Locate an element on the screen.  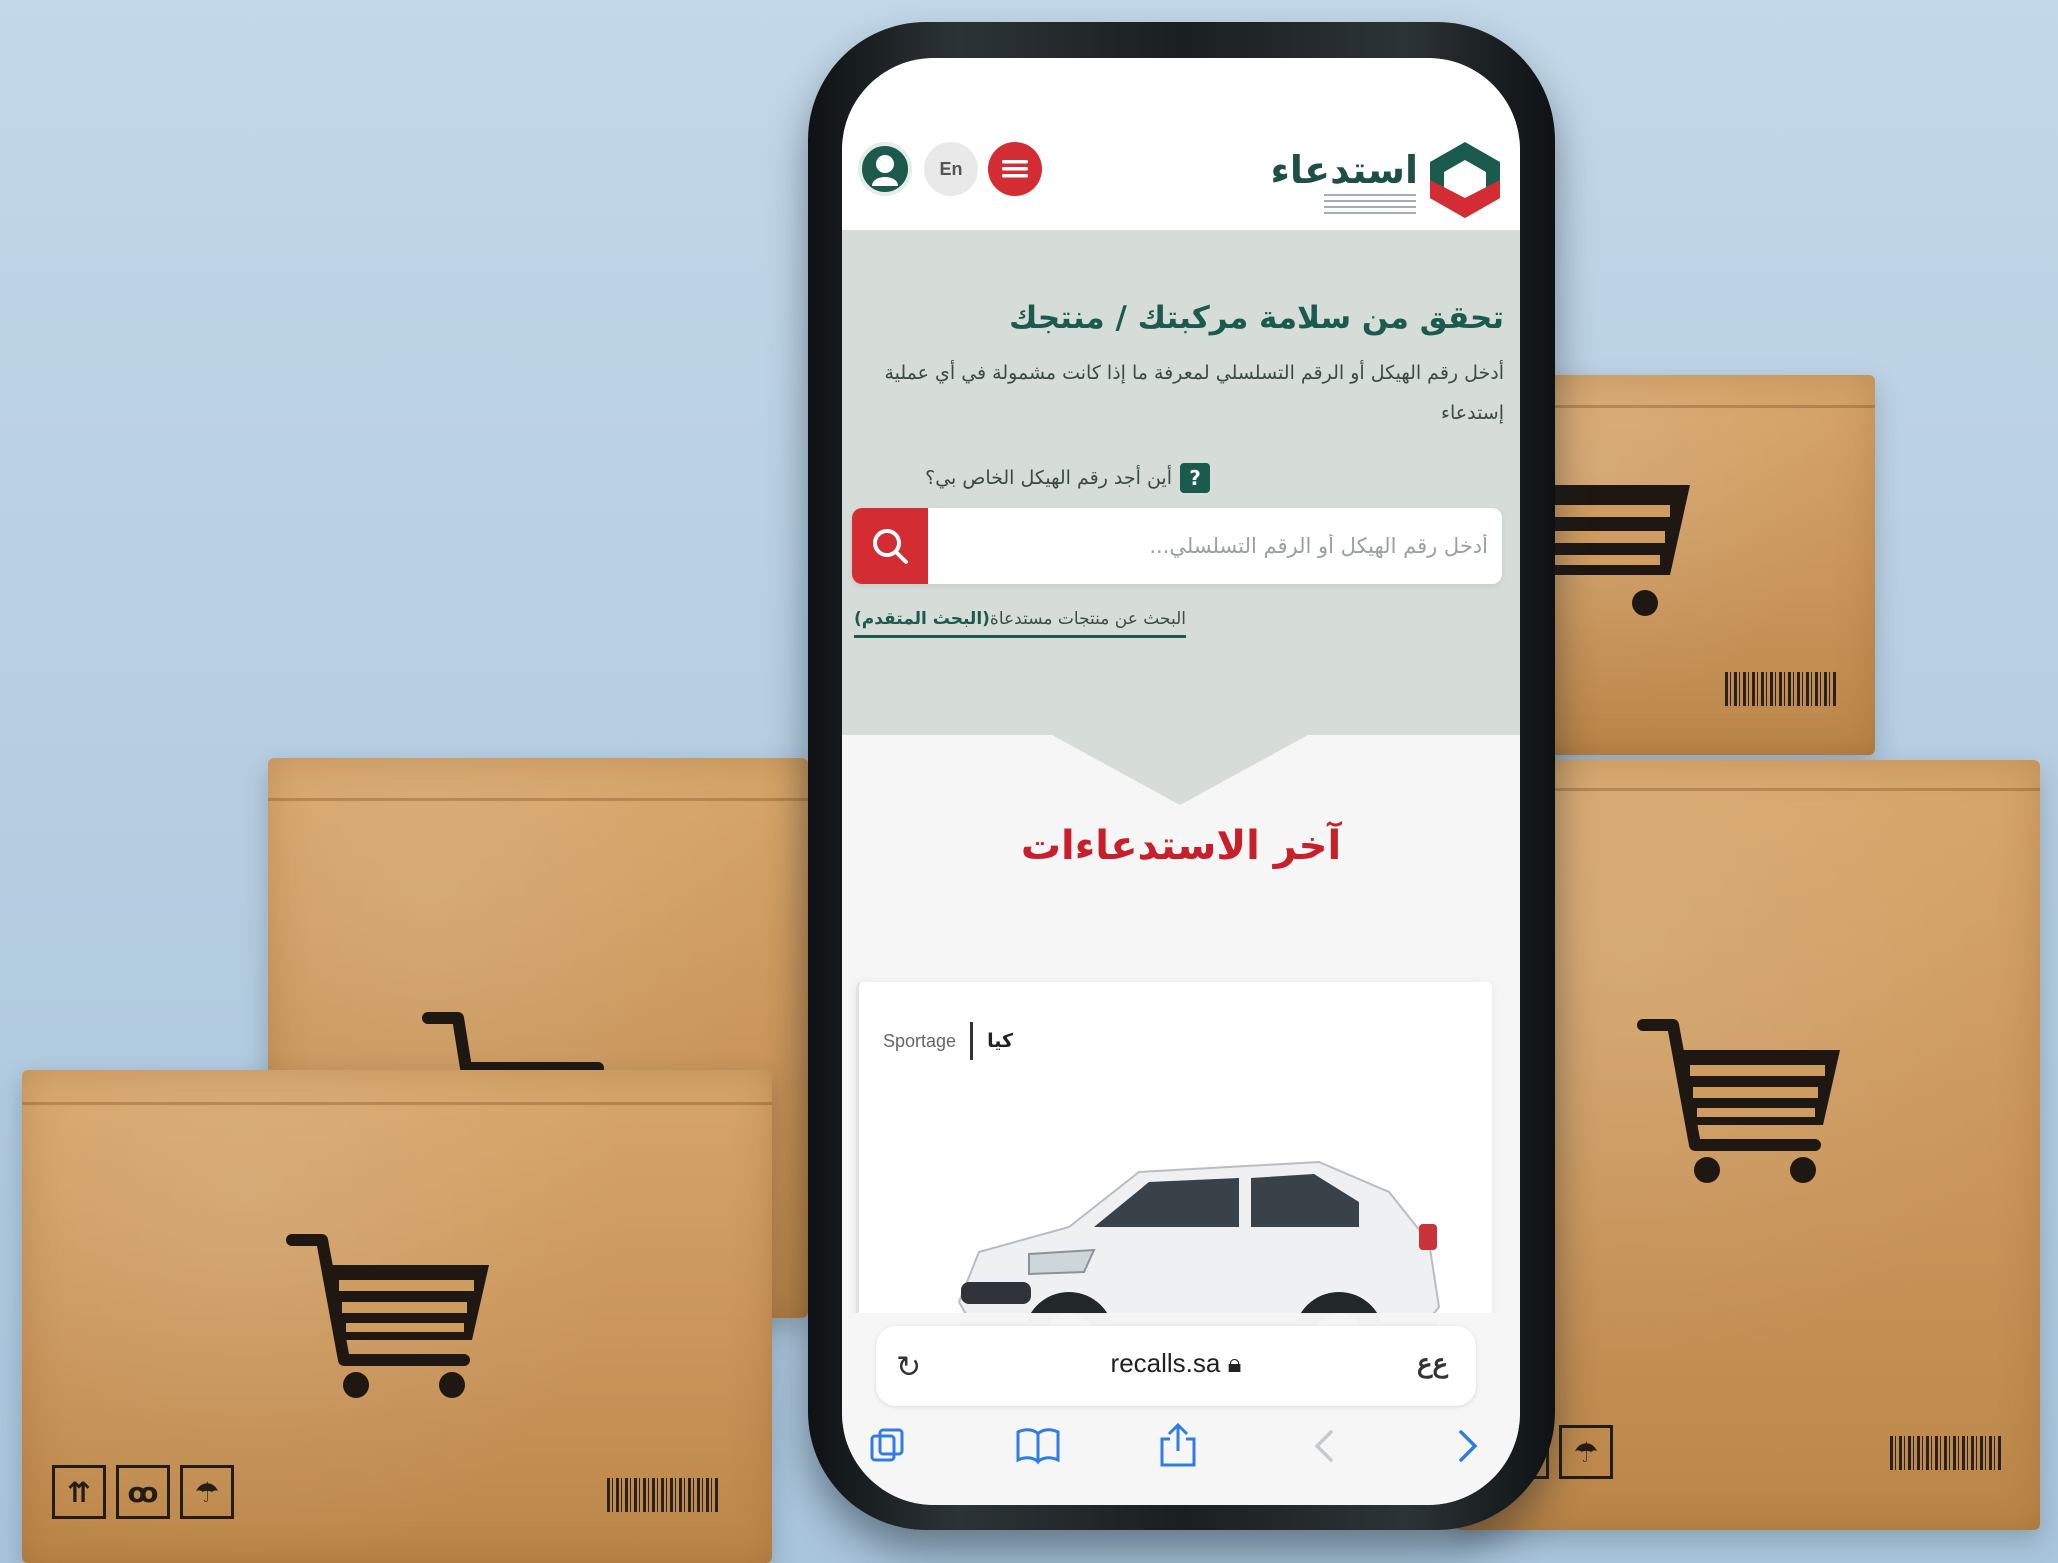
advanced-search-link: البحث عن منتجات مستدعاة(البحث المتقدم) is located at coordinates (1020, 623).